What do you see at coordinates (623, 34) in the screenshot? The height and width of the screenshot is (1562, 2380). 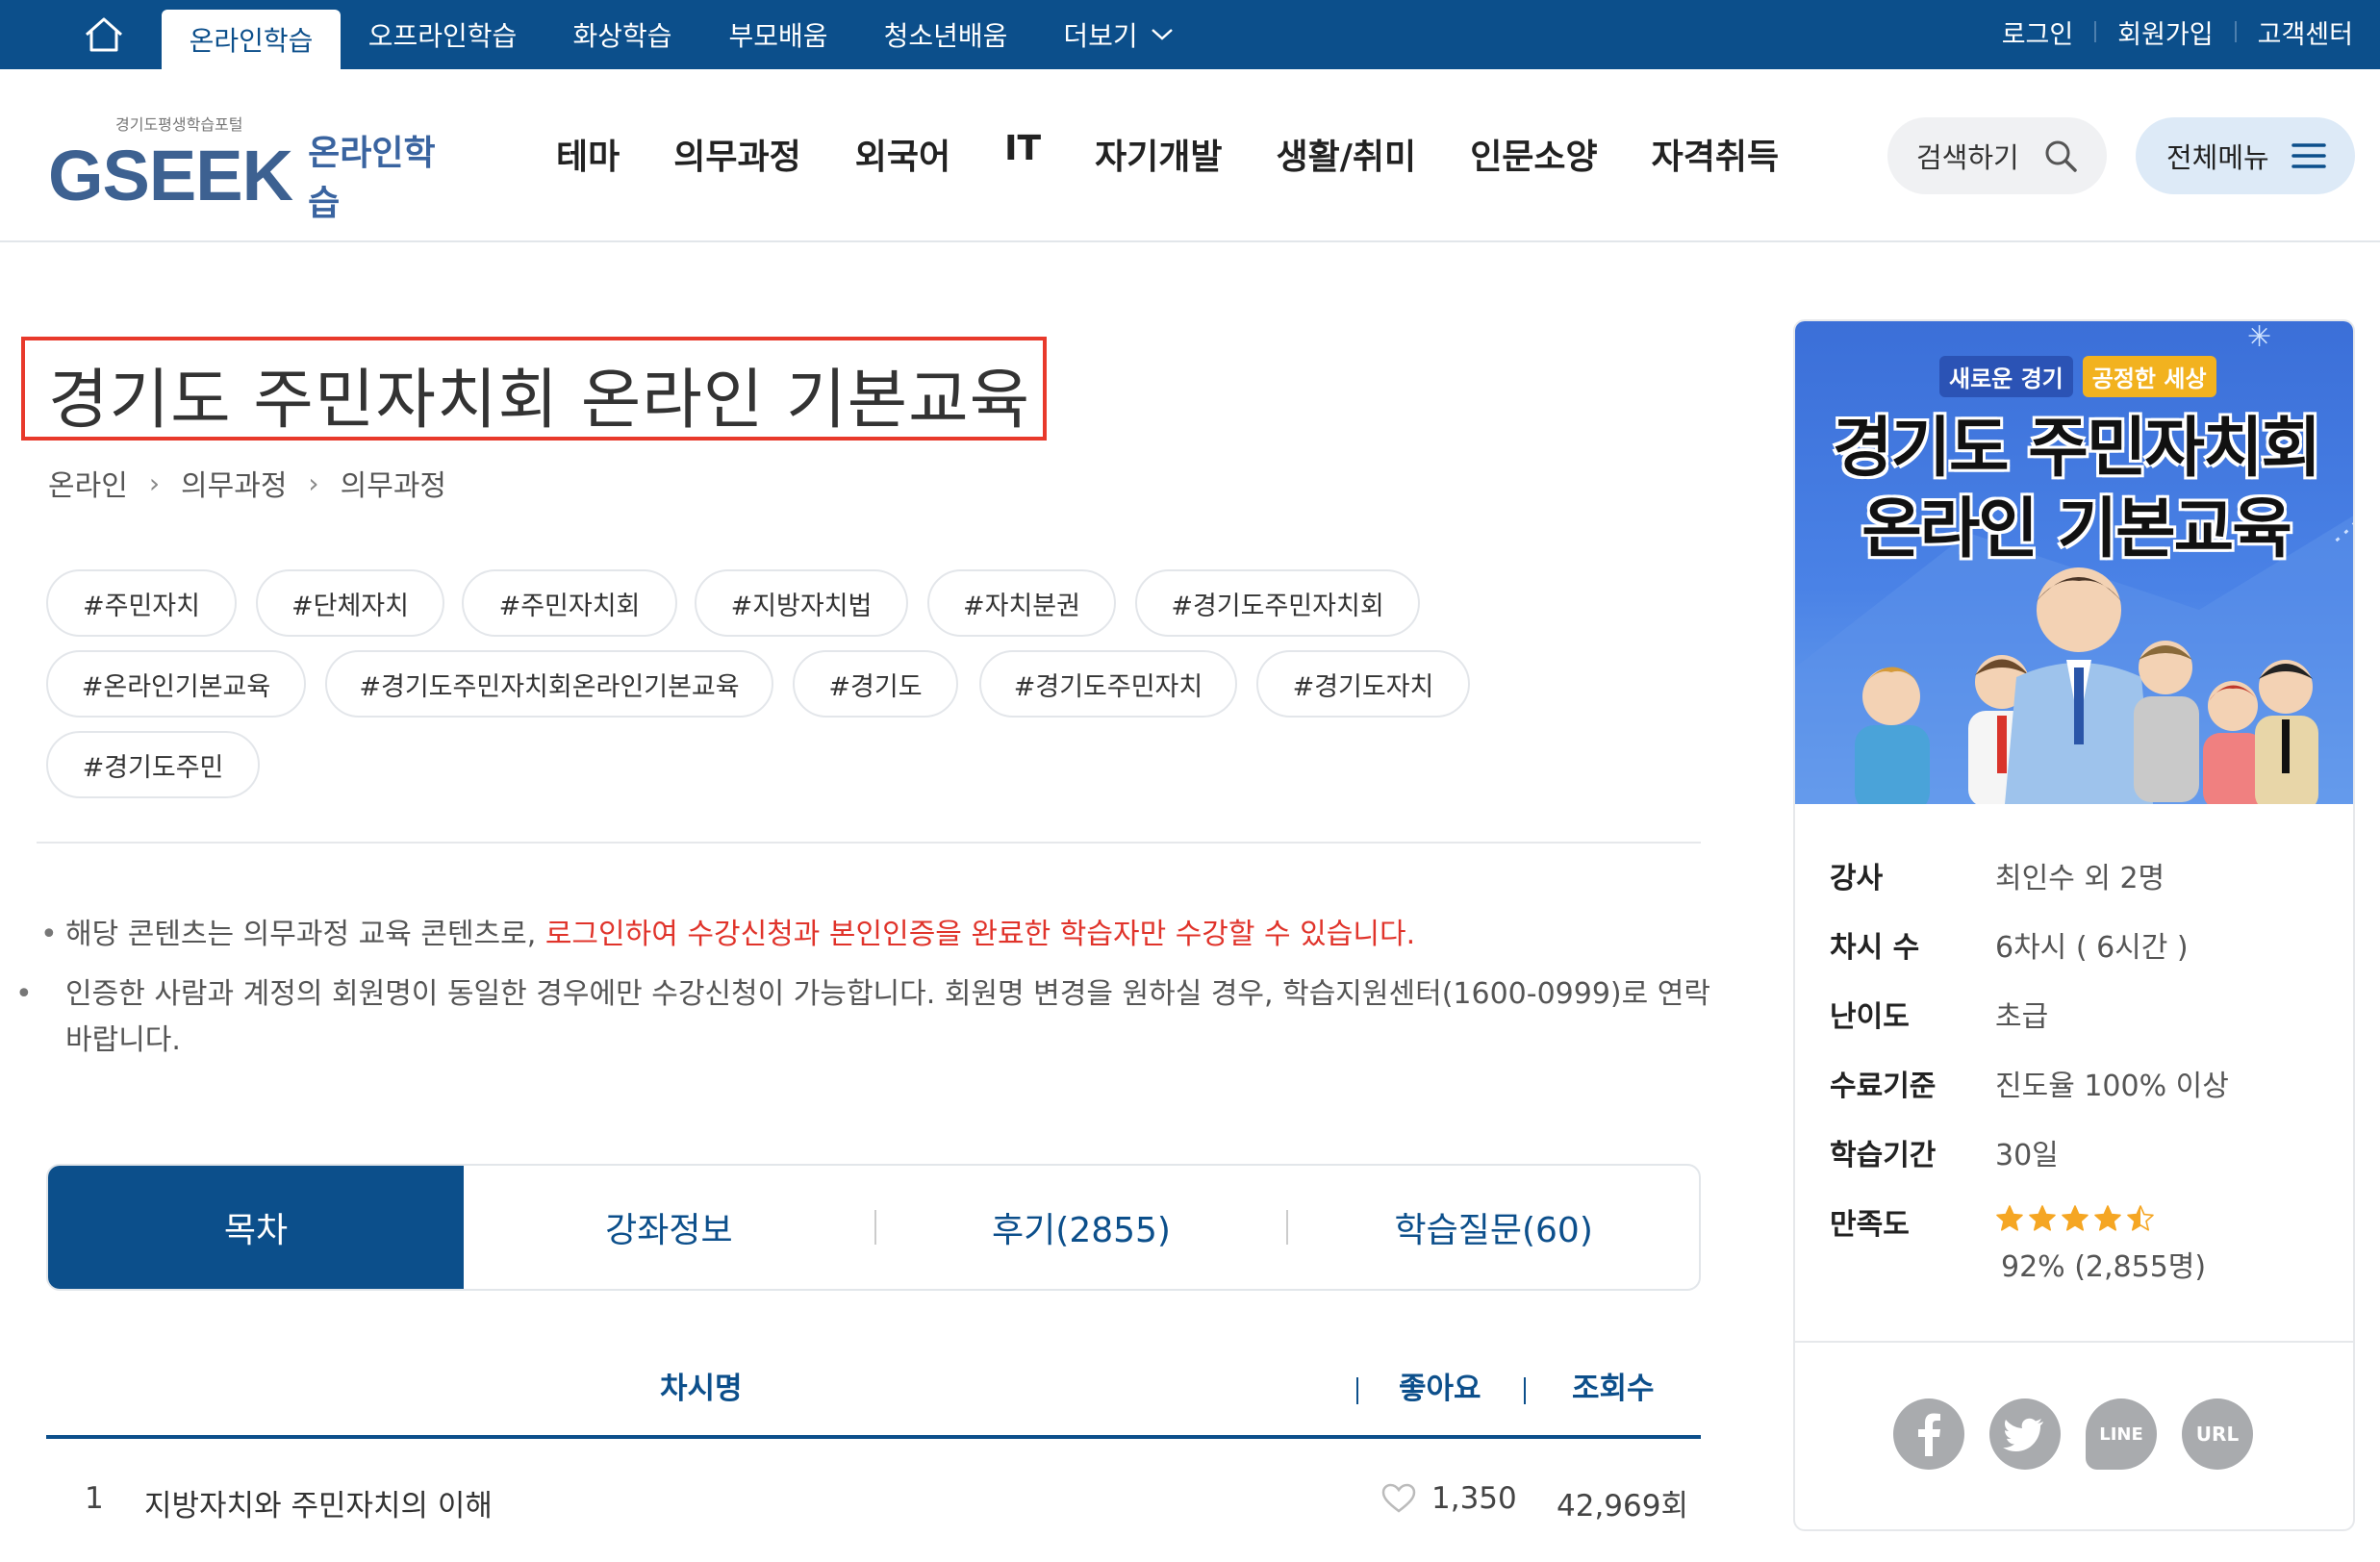 I see `top-tab-video: 화상학습` at bounding box center [623, 34].